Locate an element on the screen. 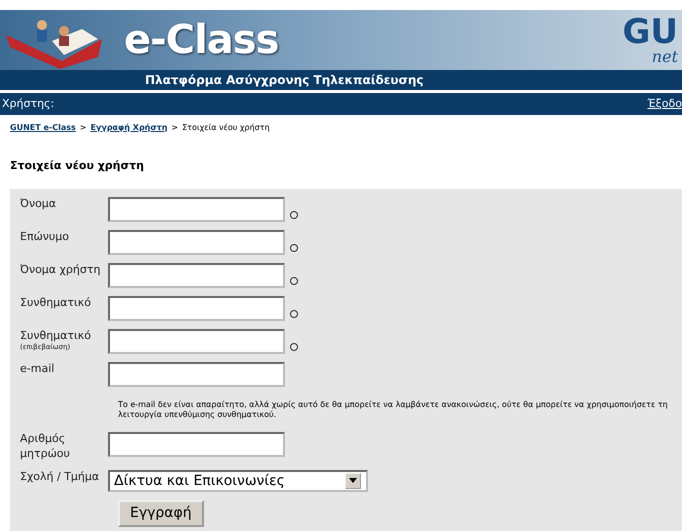 This screenshot has height=531, width=682. logo-text: e-Class is located at coordinates (201, 40).